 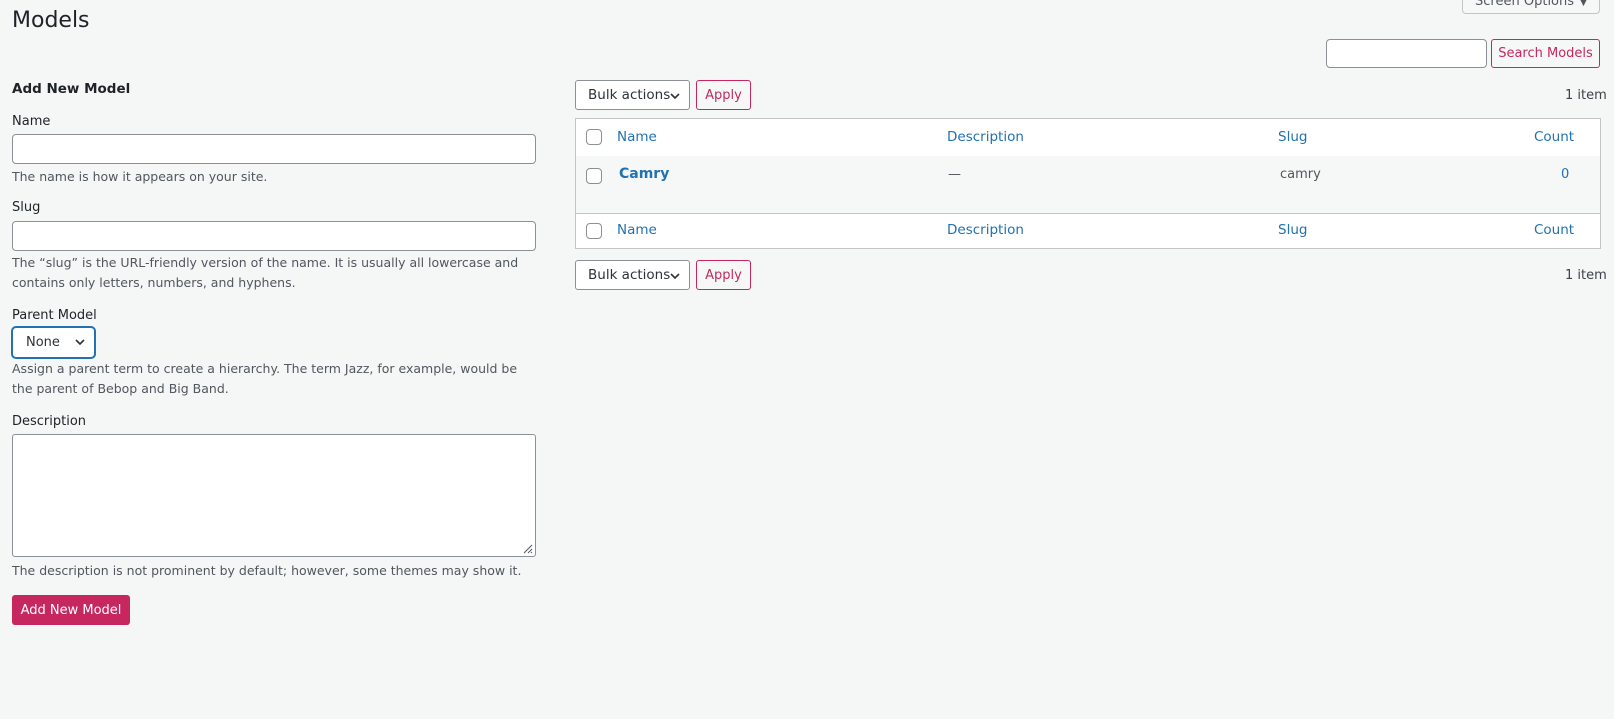 I want to click on select-all-checkbox-footer, so click(x=594, y=231).